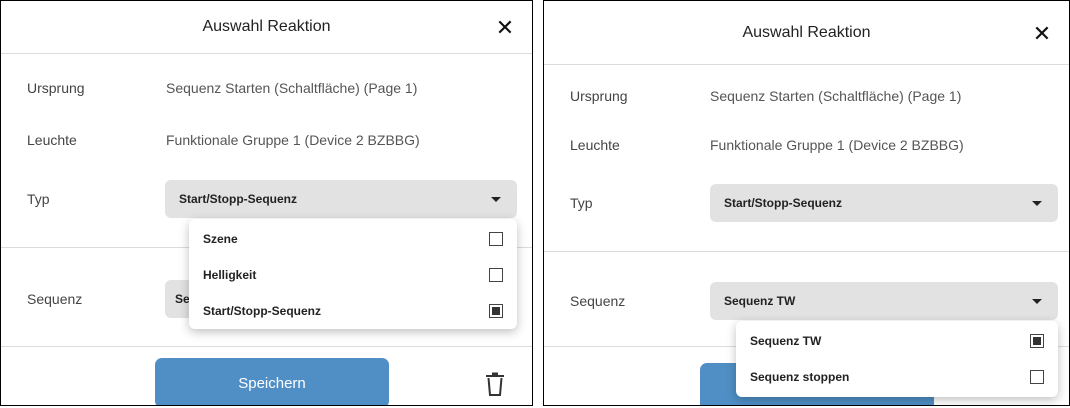 The image size is (1070, 408). I want to click on menu-item-label: Start/Stopp-Sequenz, so click(262, 311).